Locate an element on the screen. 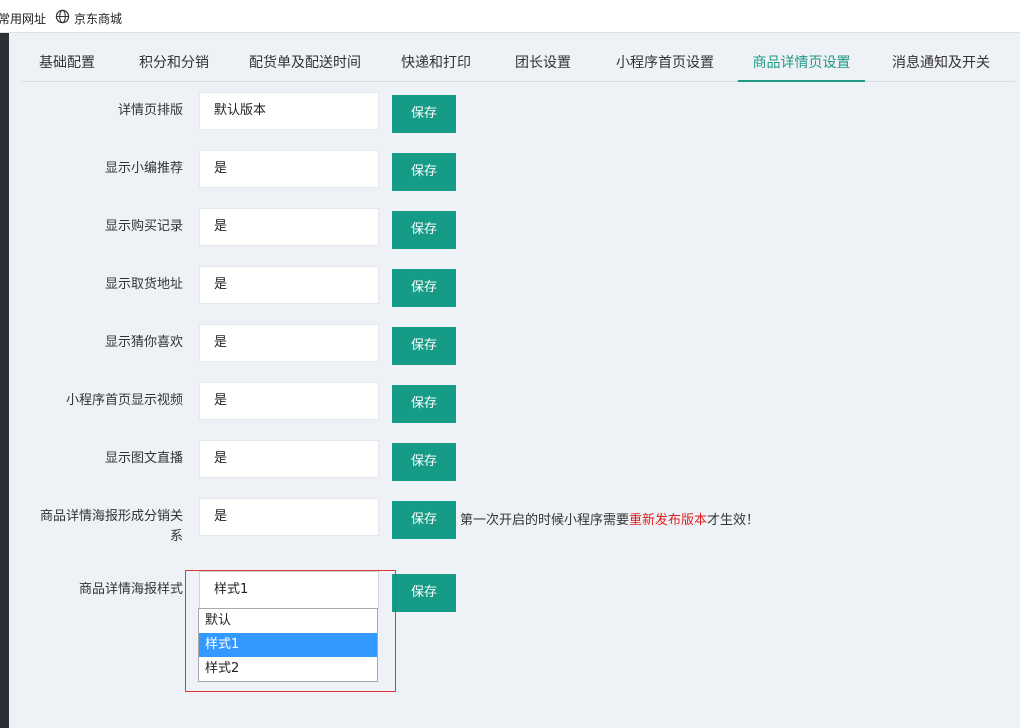  republish-highlight: 重新发布版本 is located at coordinates (668, 520).